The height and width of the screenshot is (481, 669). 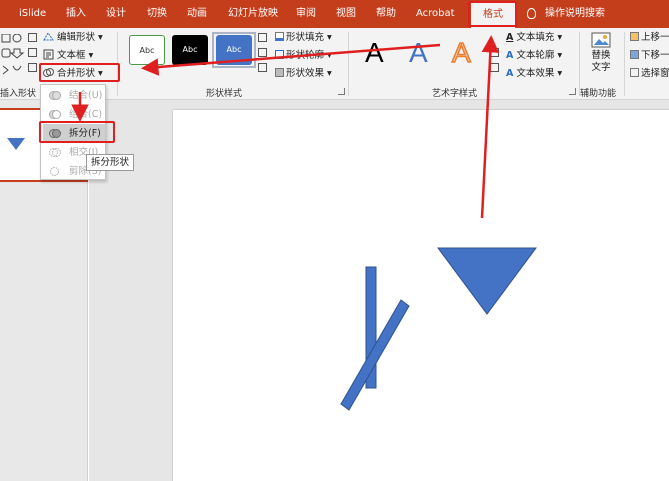 I want to click on arrow-to-merge-shapes, so click(x=291, y=59).